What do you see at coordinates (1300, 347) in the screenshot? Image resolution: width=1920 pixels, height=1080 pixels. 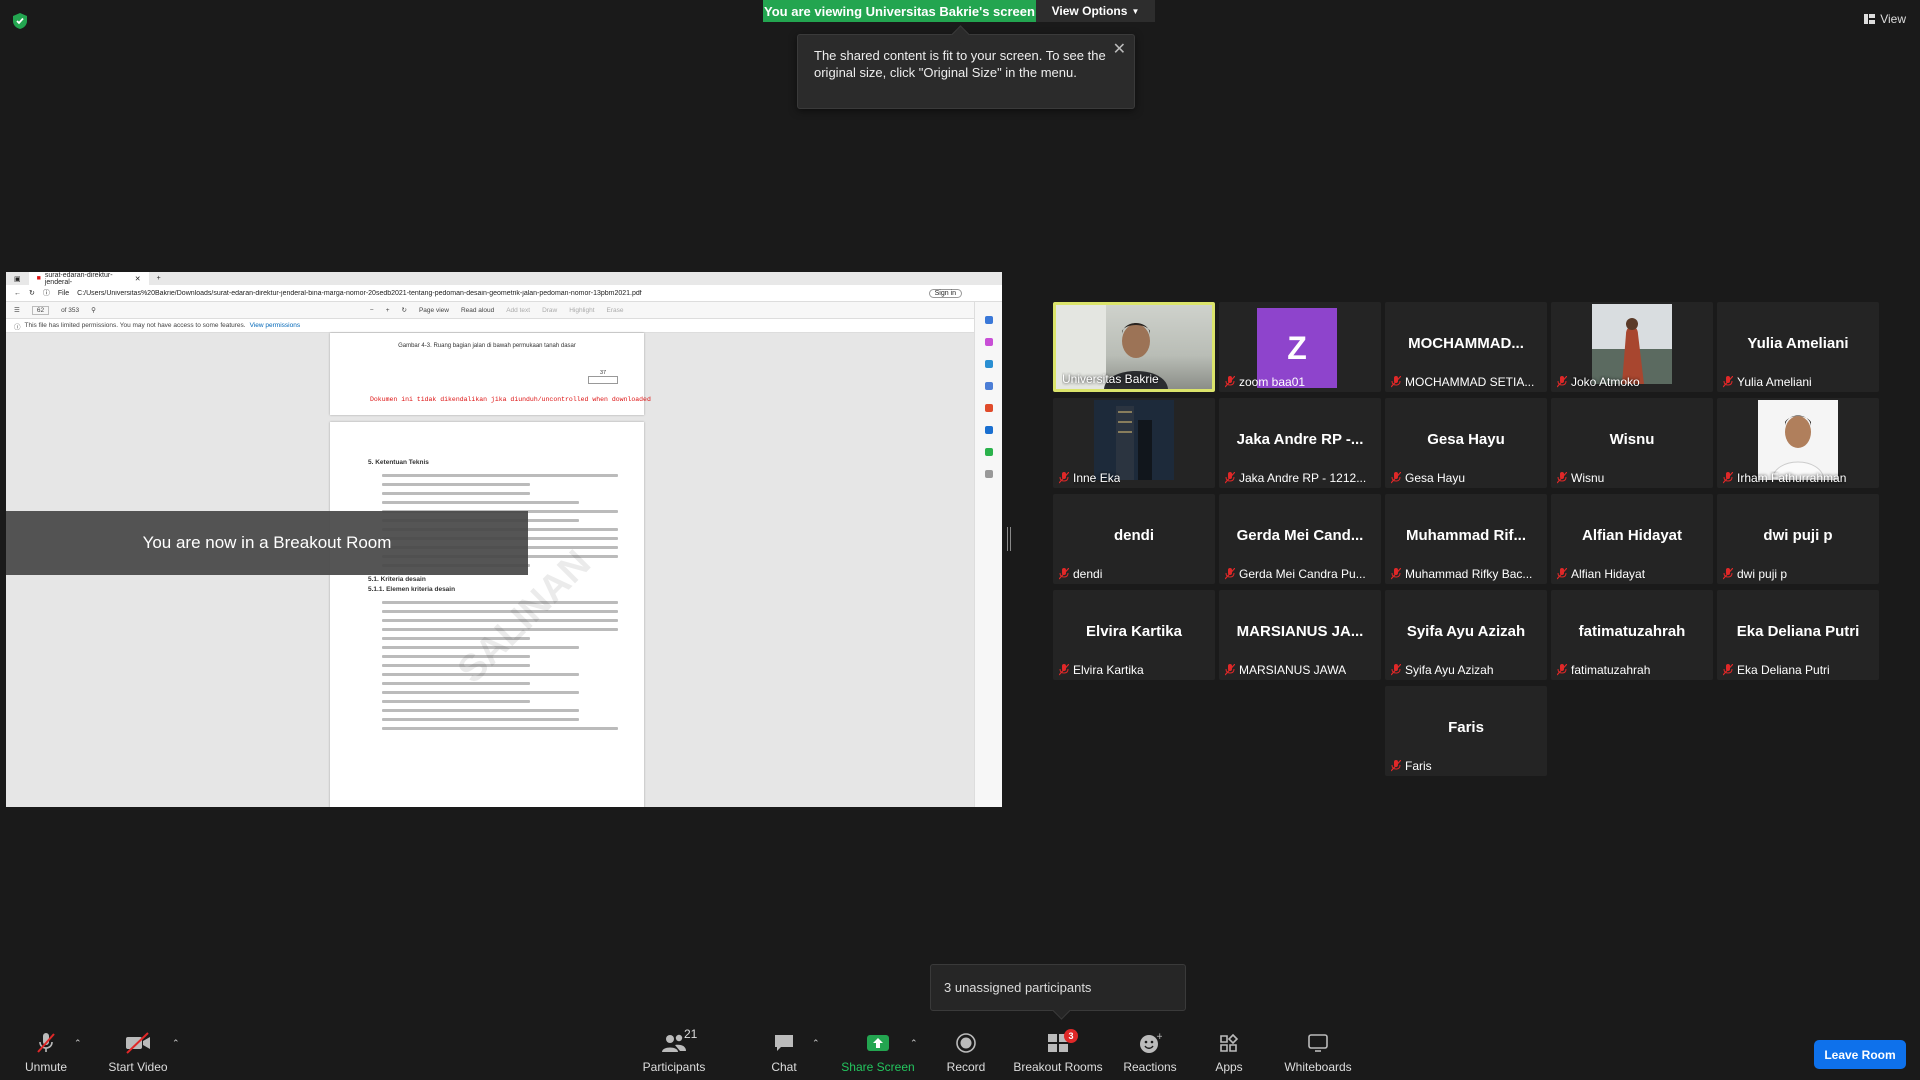 I see `participant-tile: Zzoom baa01` at bounding box center [1300, 347].